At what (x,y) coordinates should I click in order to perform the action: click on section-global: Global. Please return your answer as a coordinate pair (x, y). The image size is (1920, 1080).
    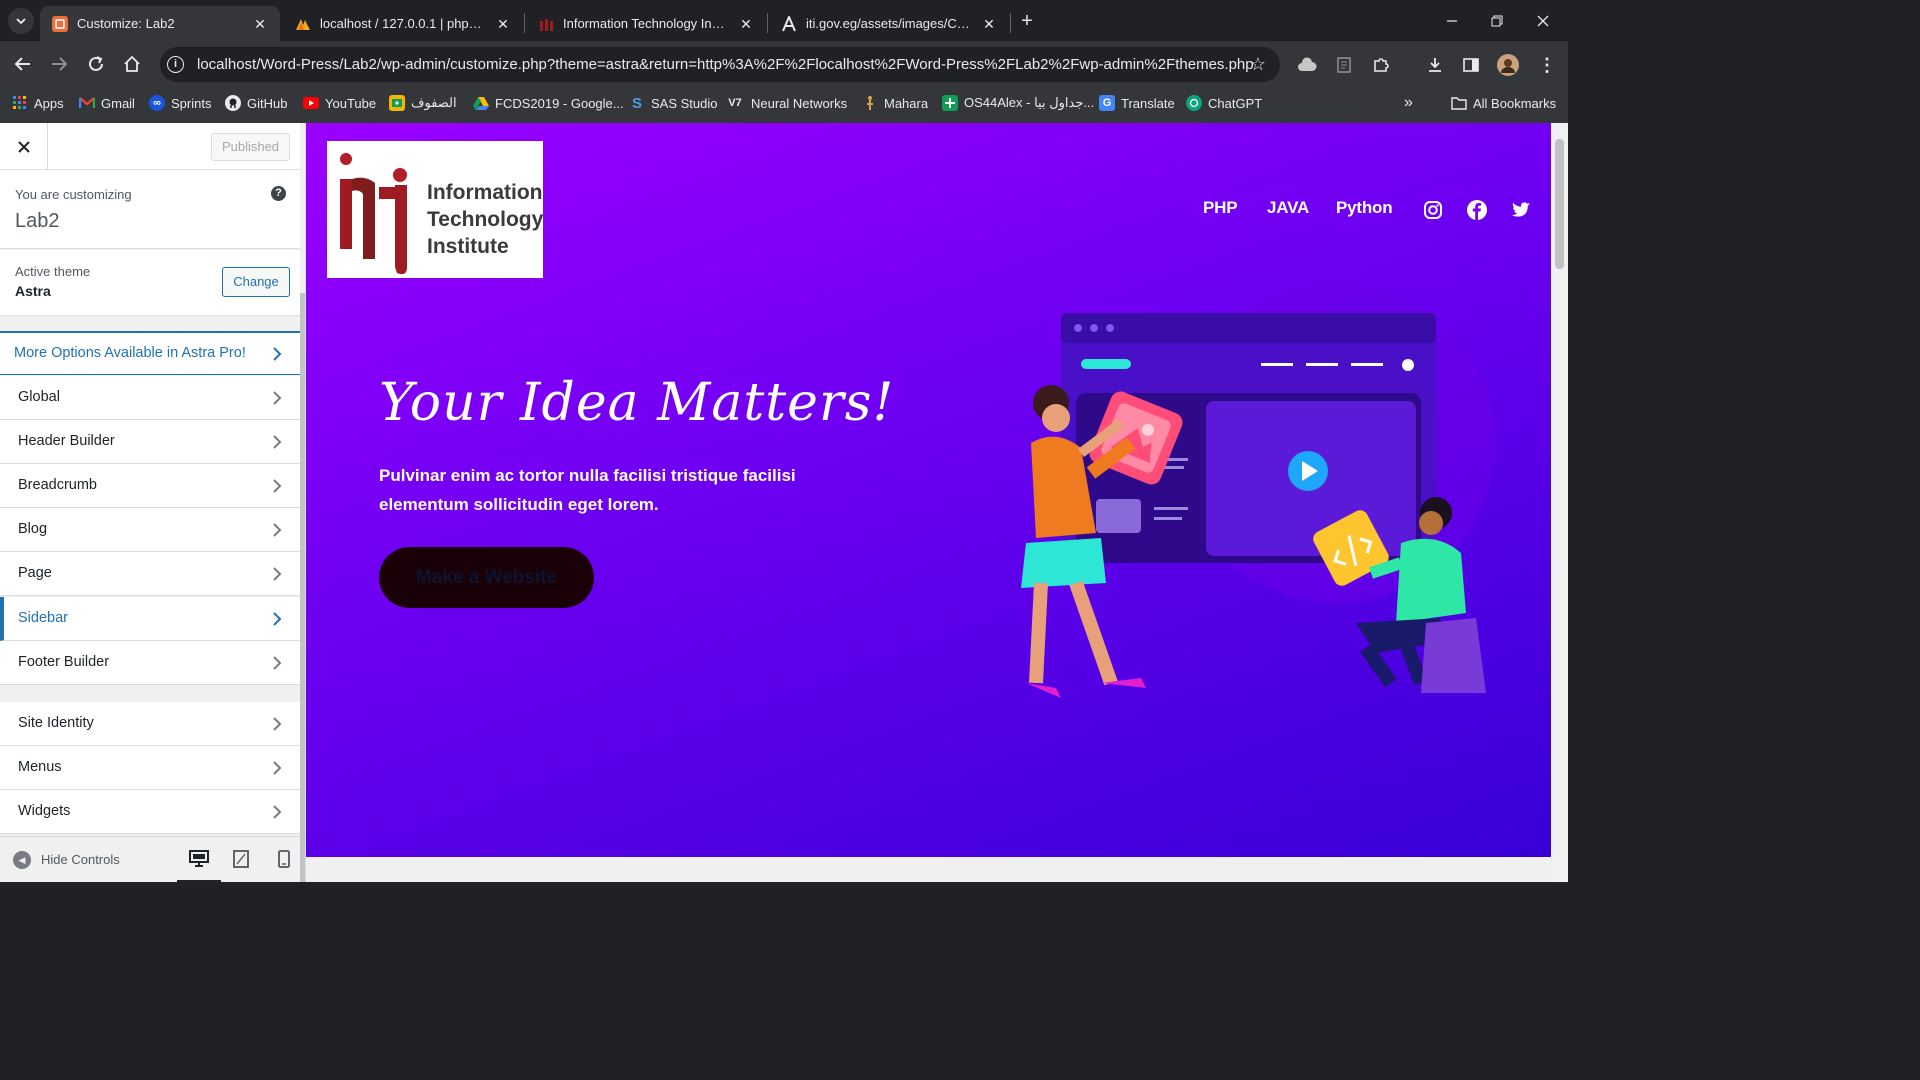
    Looking at the image, I should click on (150, 398).